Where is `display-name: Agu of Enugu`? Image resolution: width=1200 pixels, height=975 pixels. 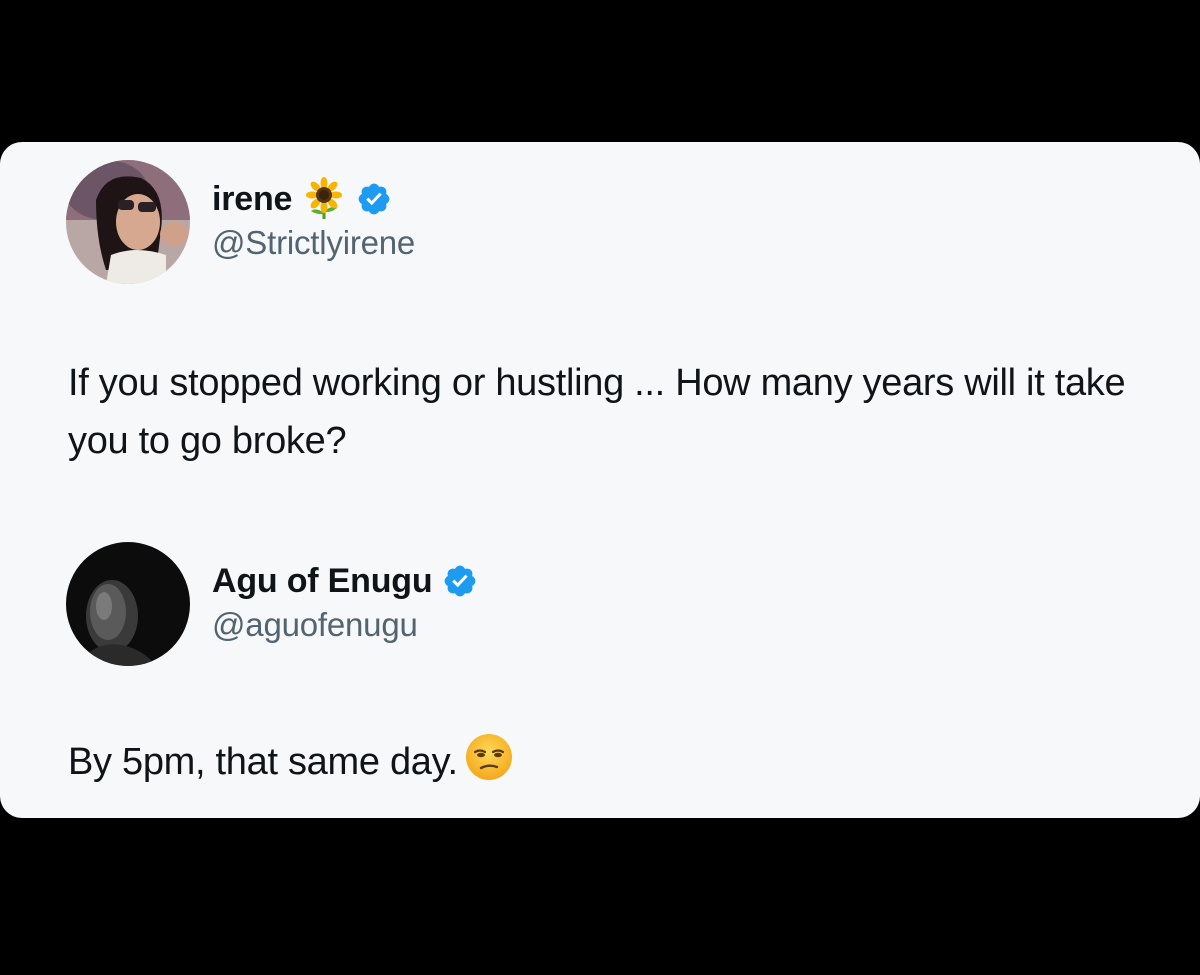 display-name: Agu of Enugu is located at coordinates (322, 581).